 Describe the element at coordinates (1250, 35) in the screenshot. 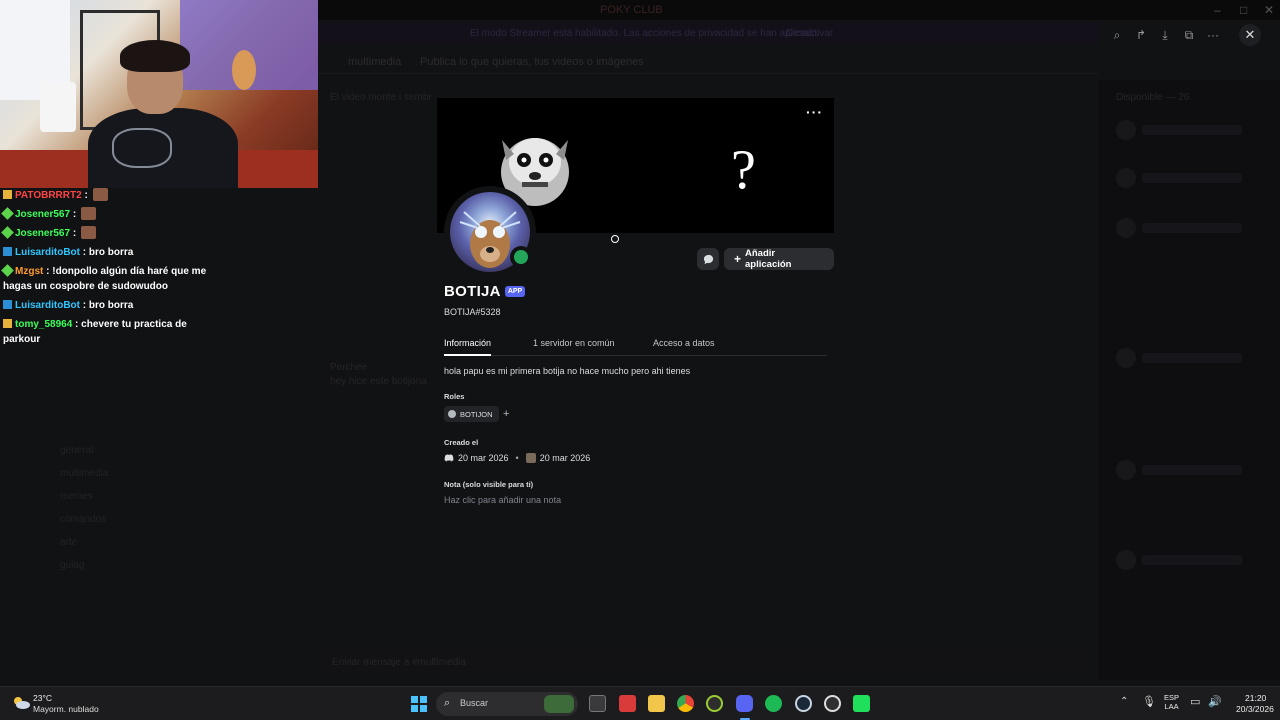

I see `close-modal-button: ✕` at that location.